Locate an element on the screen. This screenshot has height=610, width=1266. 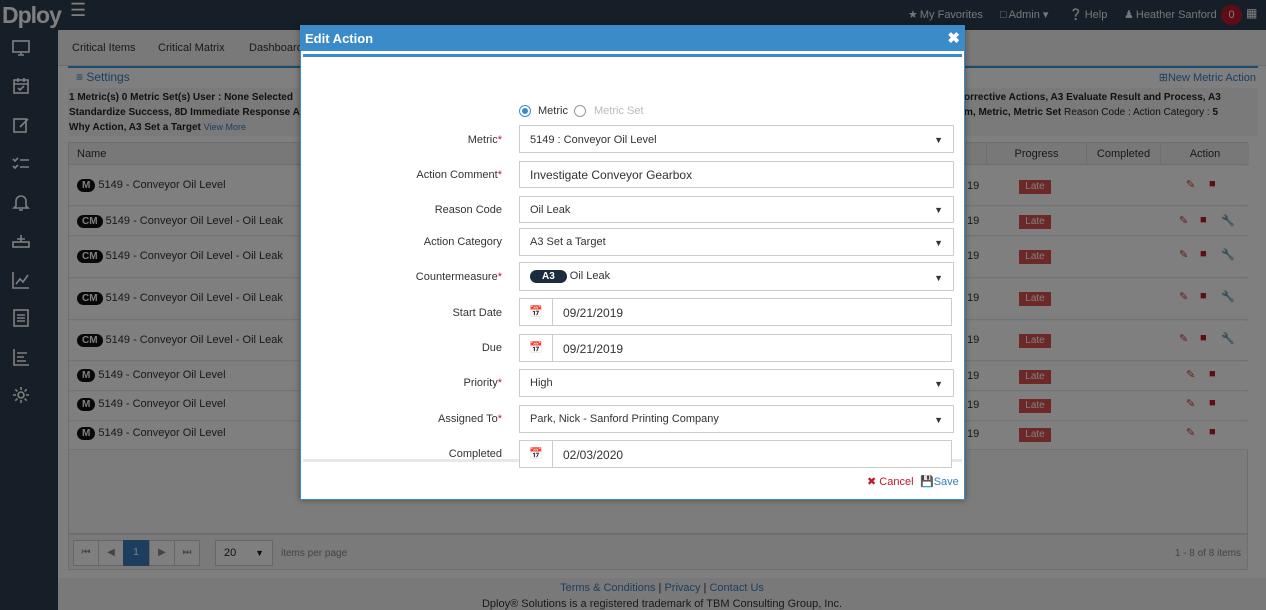
cancel-button: ✖ Cancel is located at coordinates (890, 481).